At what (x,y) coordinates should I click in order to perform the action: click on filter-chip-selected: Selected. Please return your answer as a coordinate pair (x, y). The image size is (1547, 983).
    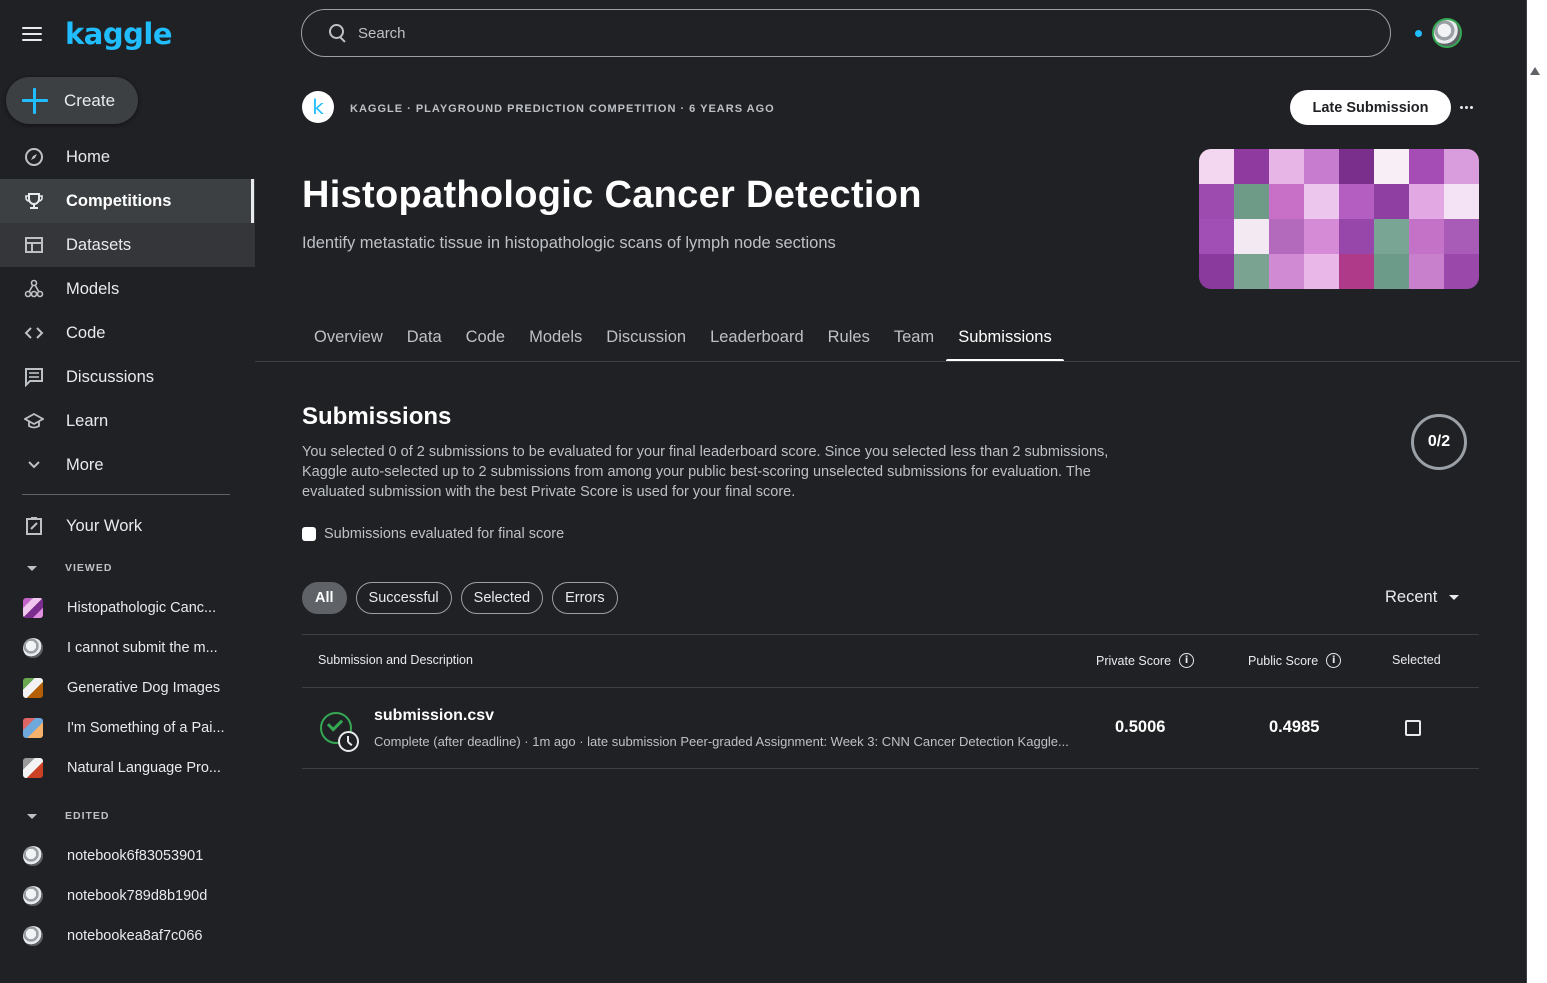
    Looking at the image, I should click on (502, 598).